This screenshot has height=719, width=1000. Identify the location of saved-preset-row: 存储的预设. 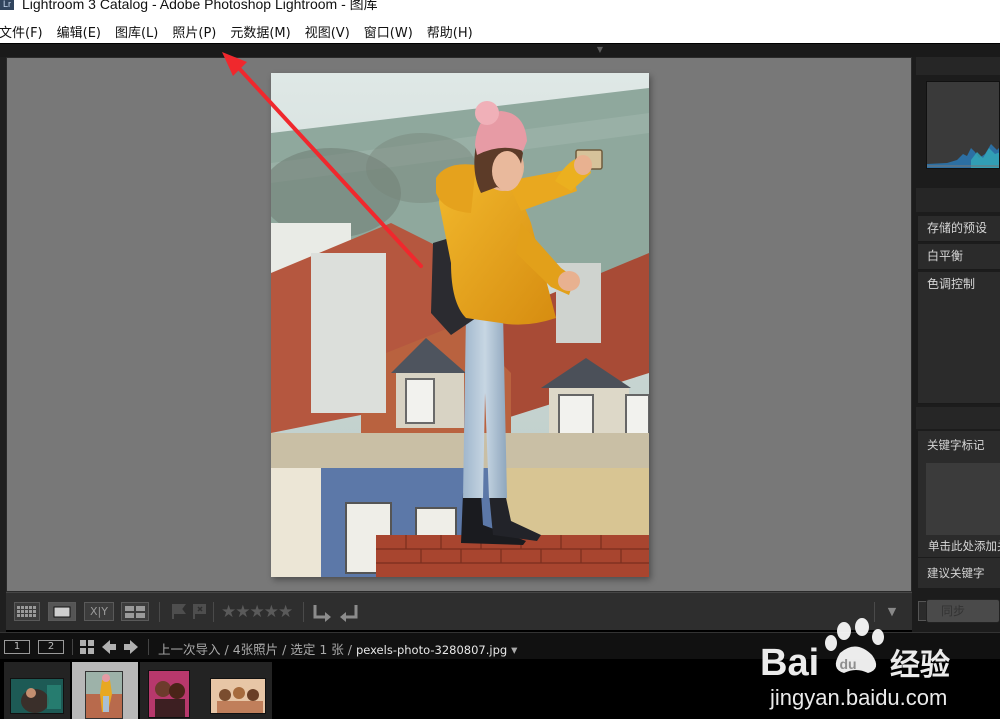
(959, 229).